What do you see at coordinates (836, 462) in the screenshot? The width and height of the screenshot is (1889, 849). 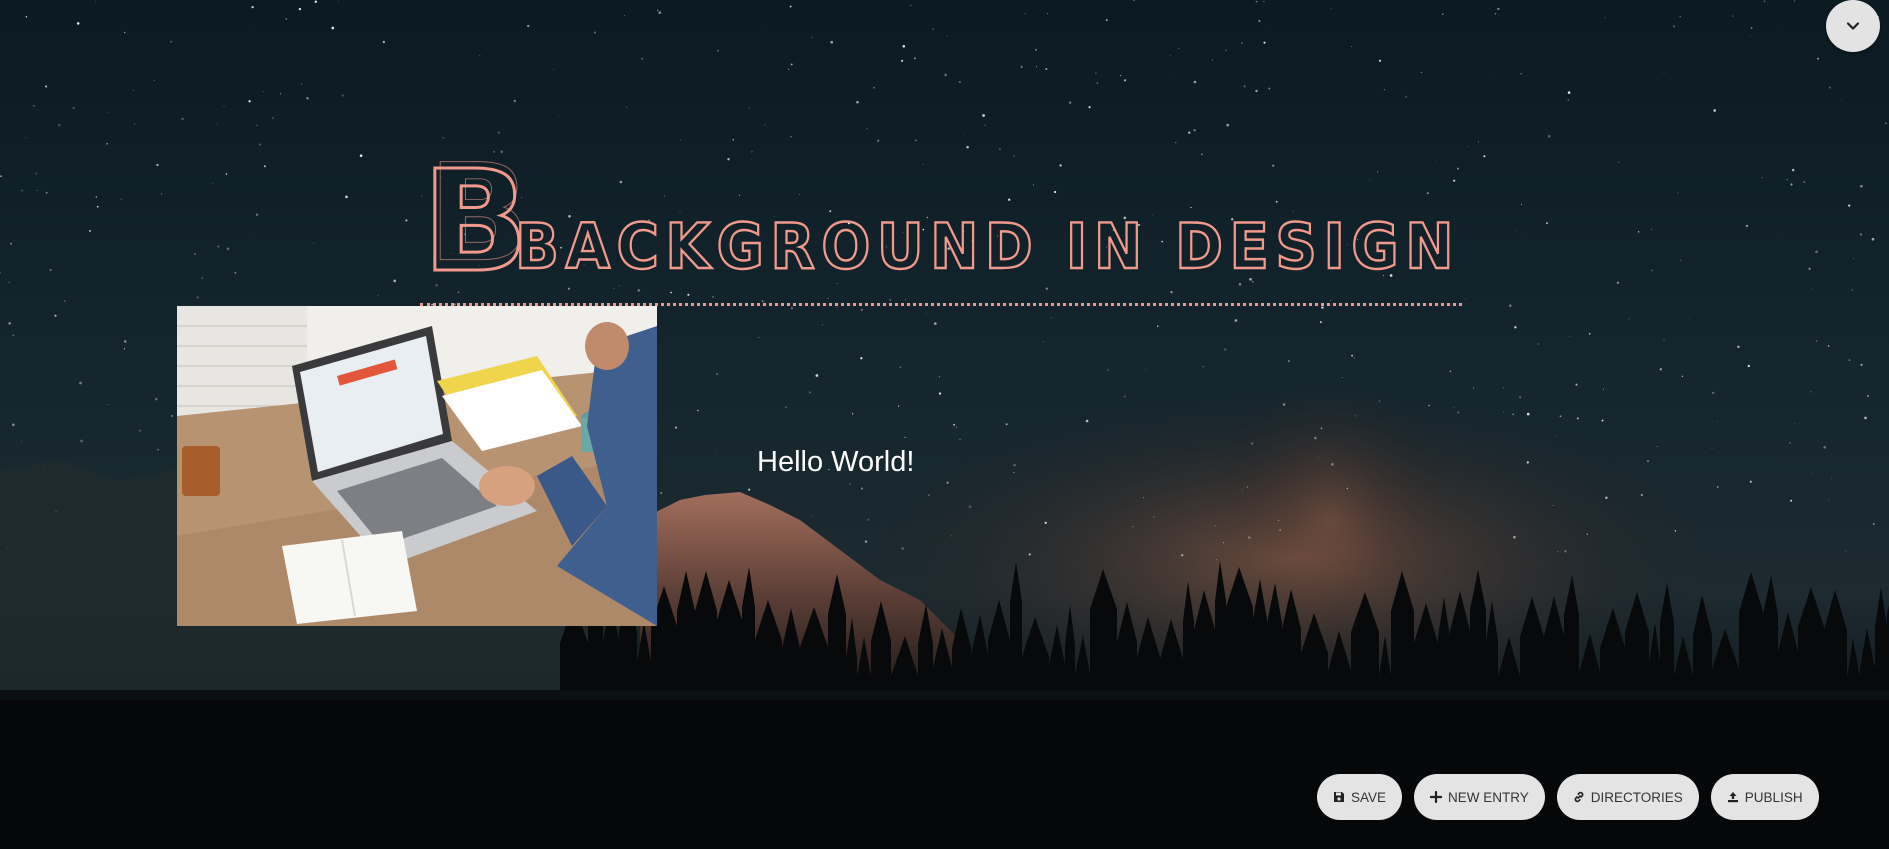 I see `hello-text: Hello World!` at bounding box center [836, 462].